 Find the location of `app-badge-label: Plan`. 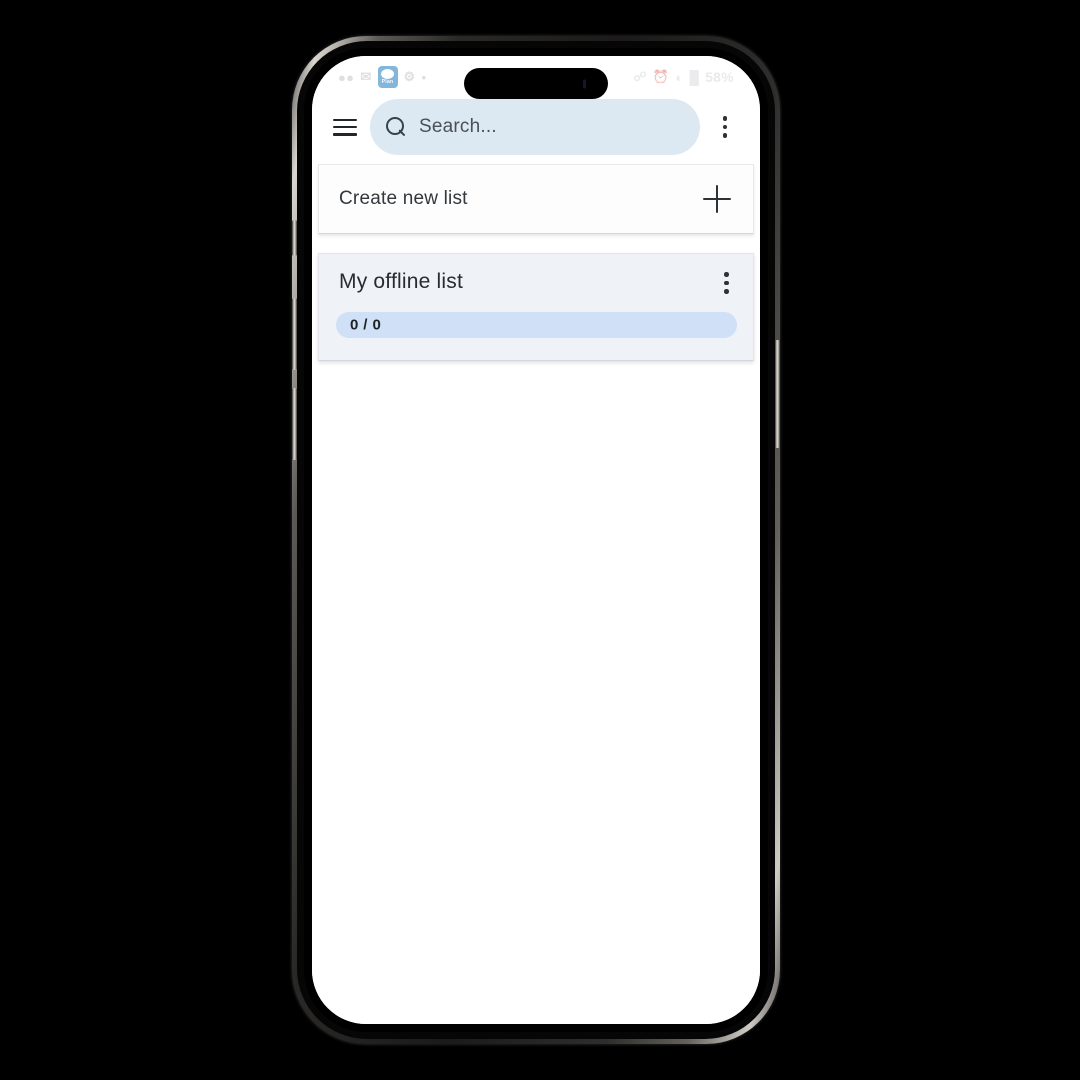

app-badge-label: Plan is located at coordinates (387, 82).